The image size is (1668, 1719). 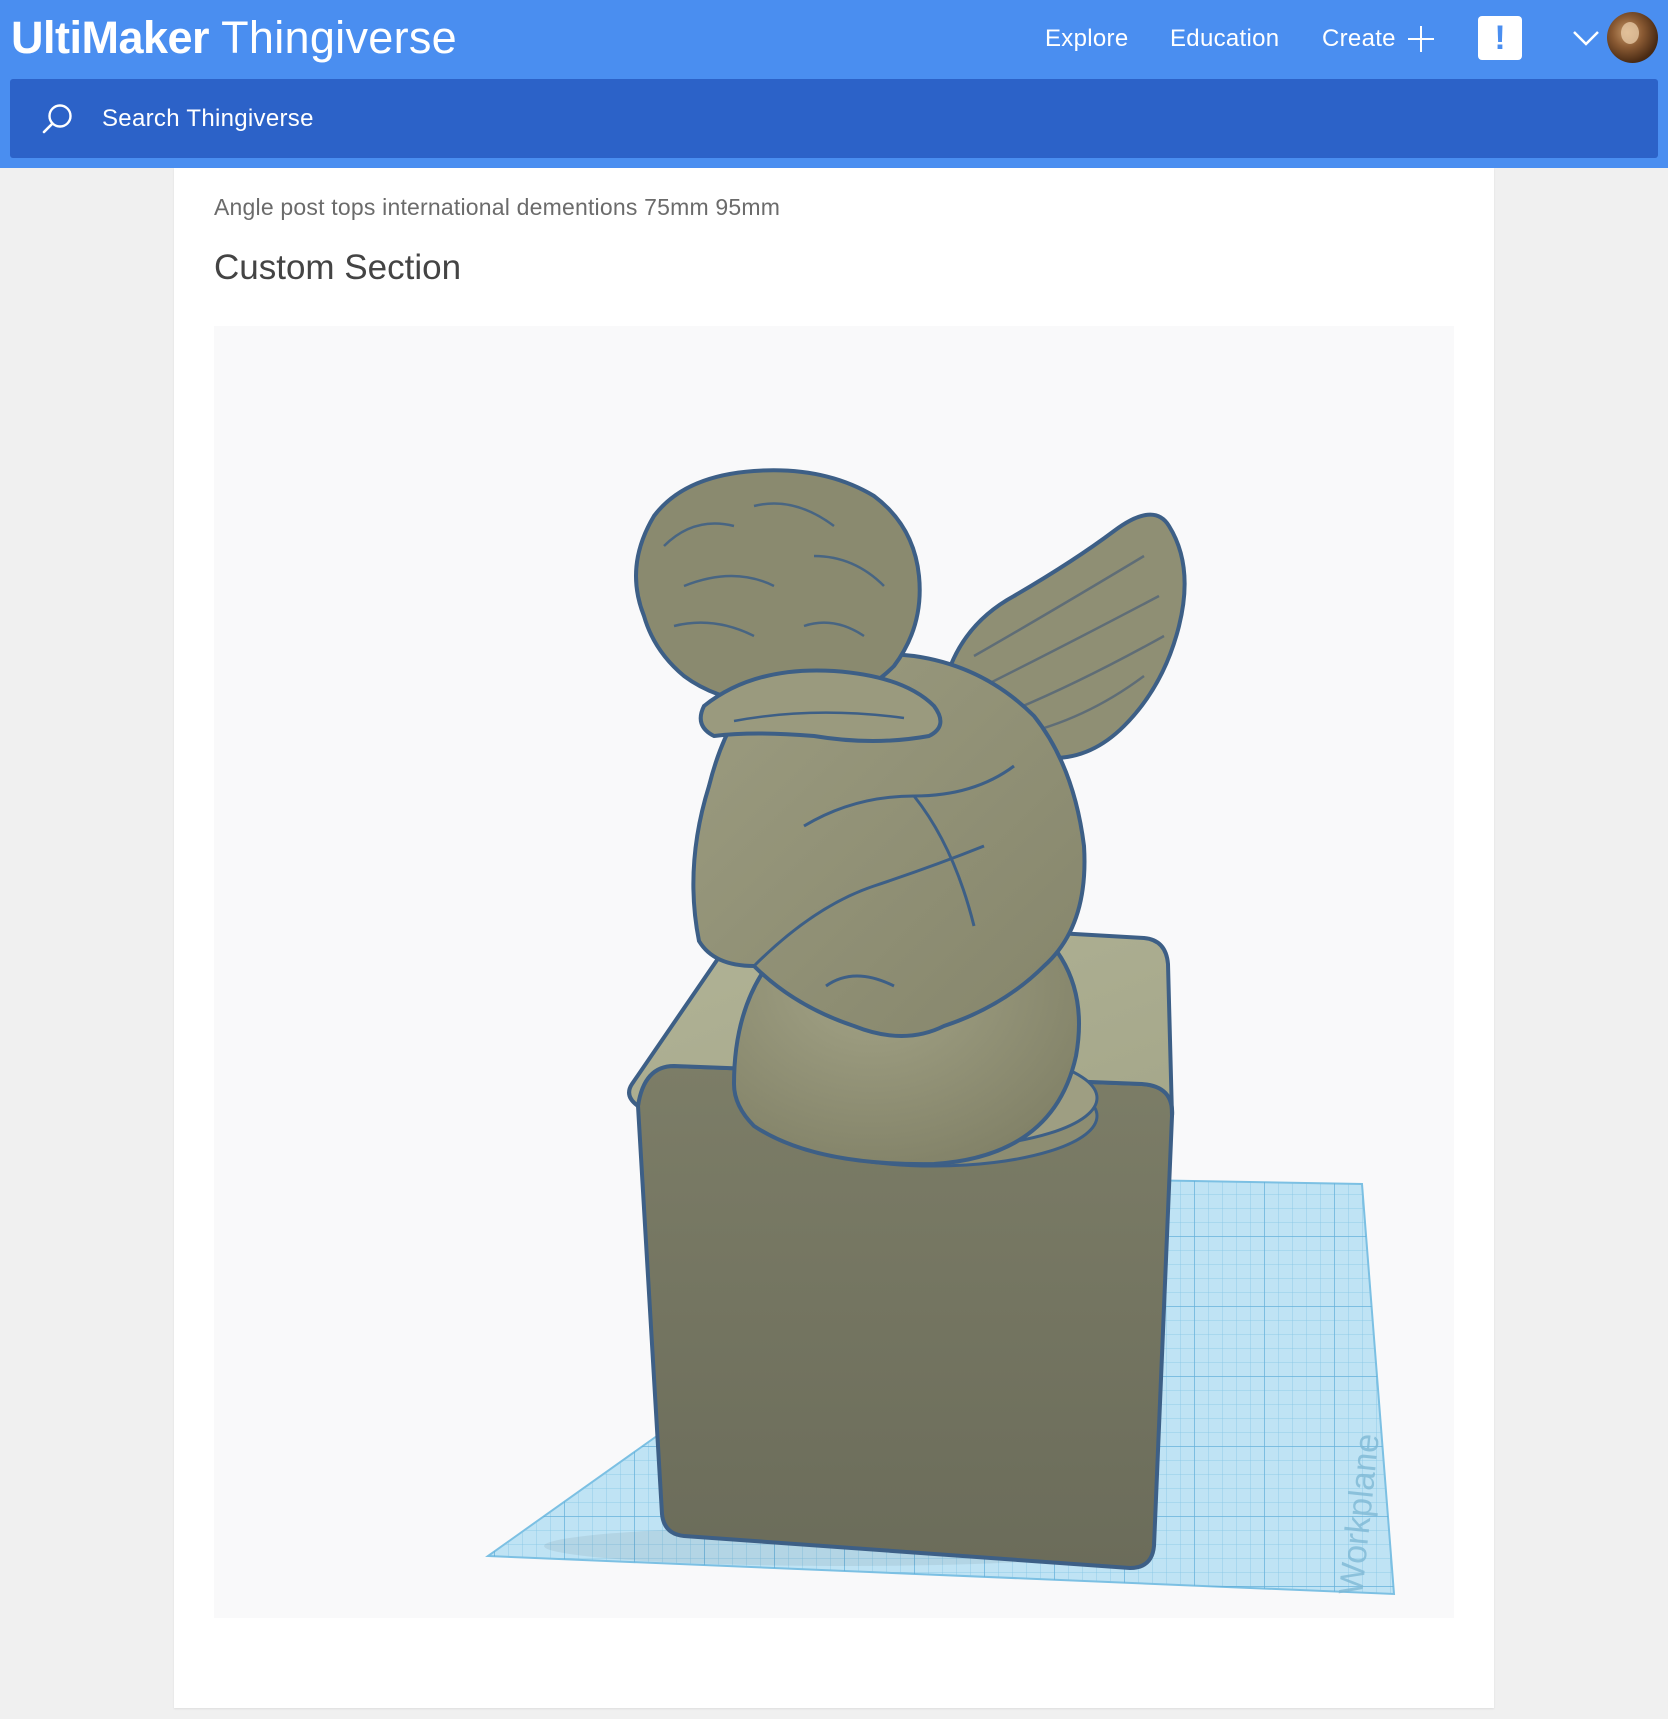 I want to click on site-logo: UltiMaker Thingiverse, so click(x=234, y=38).